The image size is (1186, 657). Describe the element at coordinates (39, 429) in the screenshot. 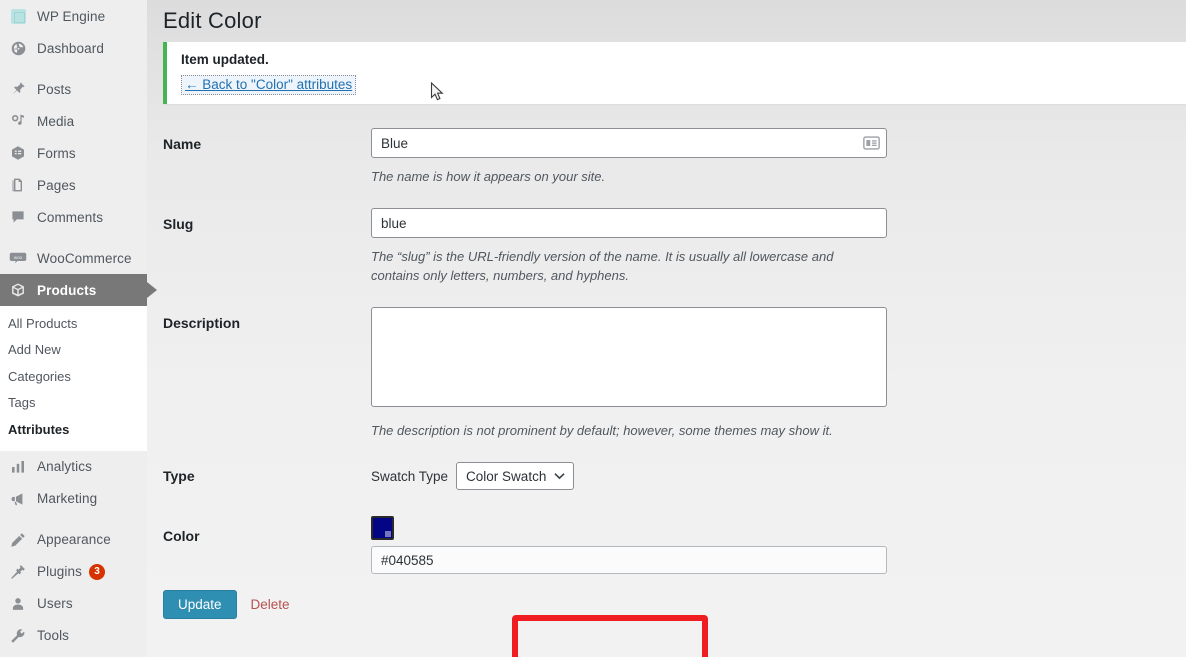

I see `sidebar-subitem-label: Attributes` at that location.